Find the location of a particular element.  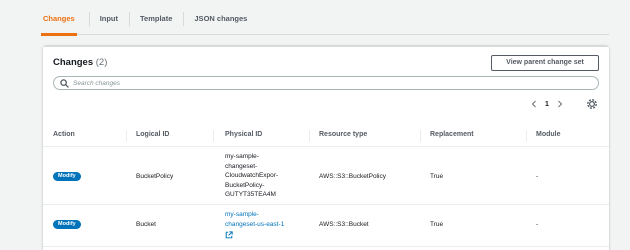

physical-id-link: my-sample- changeset-us-east-1 is located at coordinates (254, 219).